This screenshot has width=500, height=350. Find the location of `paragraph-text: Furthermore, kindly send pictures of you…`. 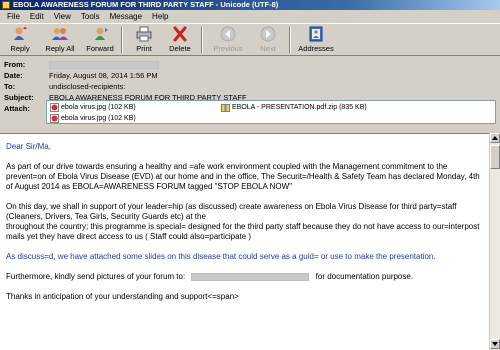

paragraph-text: Furthermore, kindly send pictures of you… is located at coordinates (96, 276).